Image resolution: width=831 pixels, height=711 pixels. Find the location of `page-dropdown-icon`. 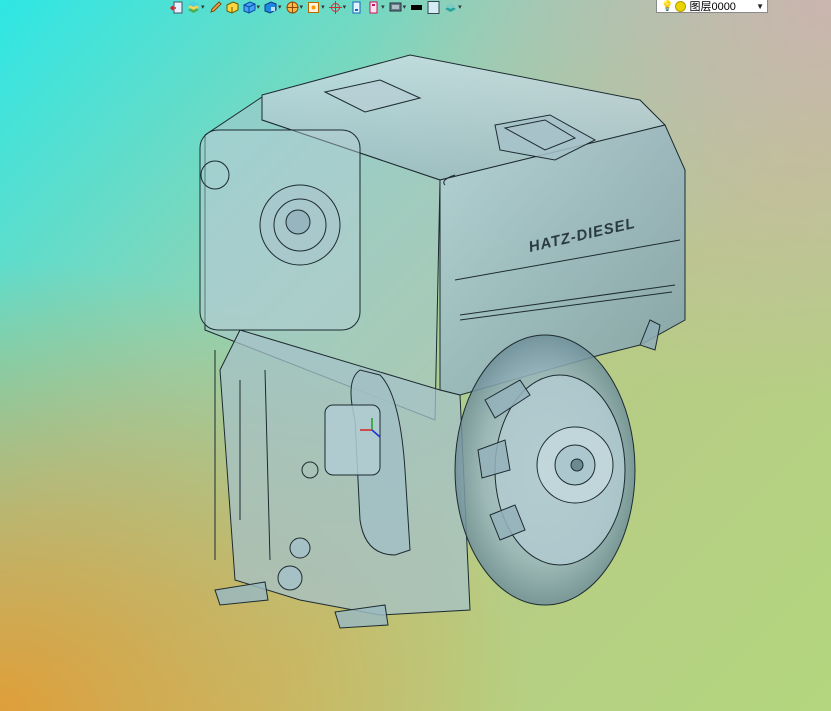

page-dropdown-icon is located at coordinates (373, 7).